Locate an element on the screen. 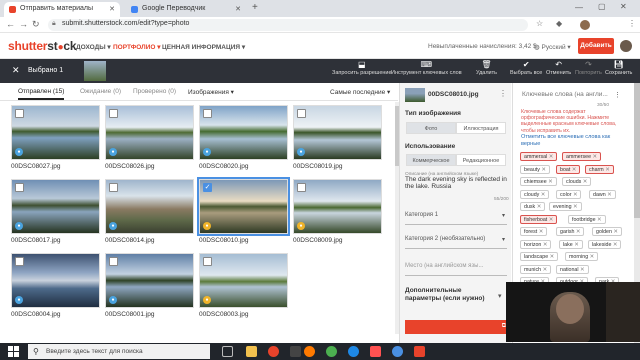 The height and width of the screenshot is (360, 640). forward-icon: → is located at coordinates (23, 24).